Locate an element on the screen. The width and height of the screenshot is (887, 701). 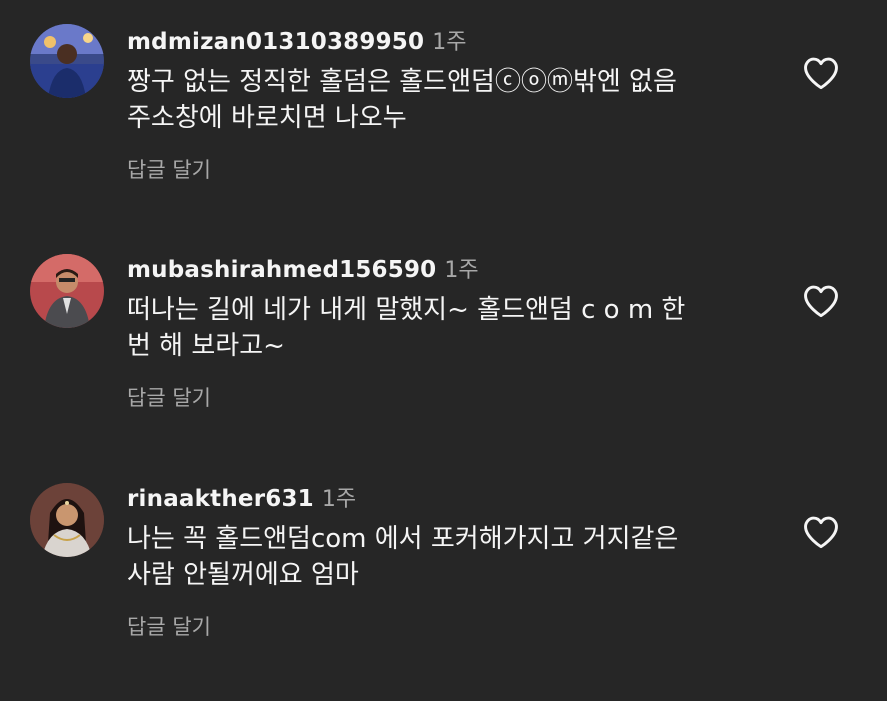
comment-header: mdmizan01310389950 1주 is located at coordinates (296, 40).